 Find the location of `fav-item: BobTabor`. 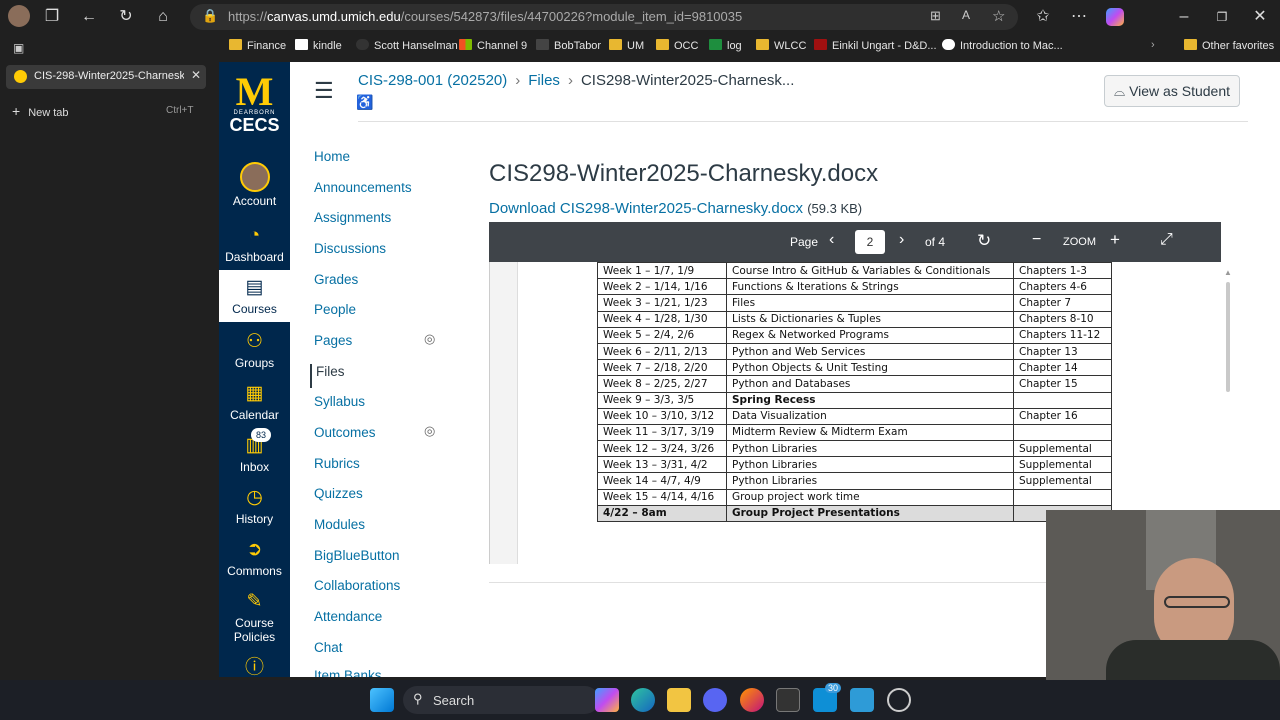

fav-item: BobTabor is located at coordinates (568, 45).